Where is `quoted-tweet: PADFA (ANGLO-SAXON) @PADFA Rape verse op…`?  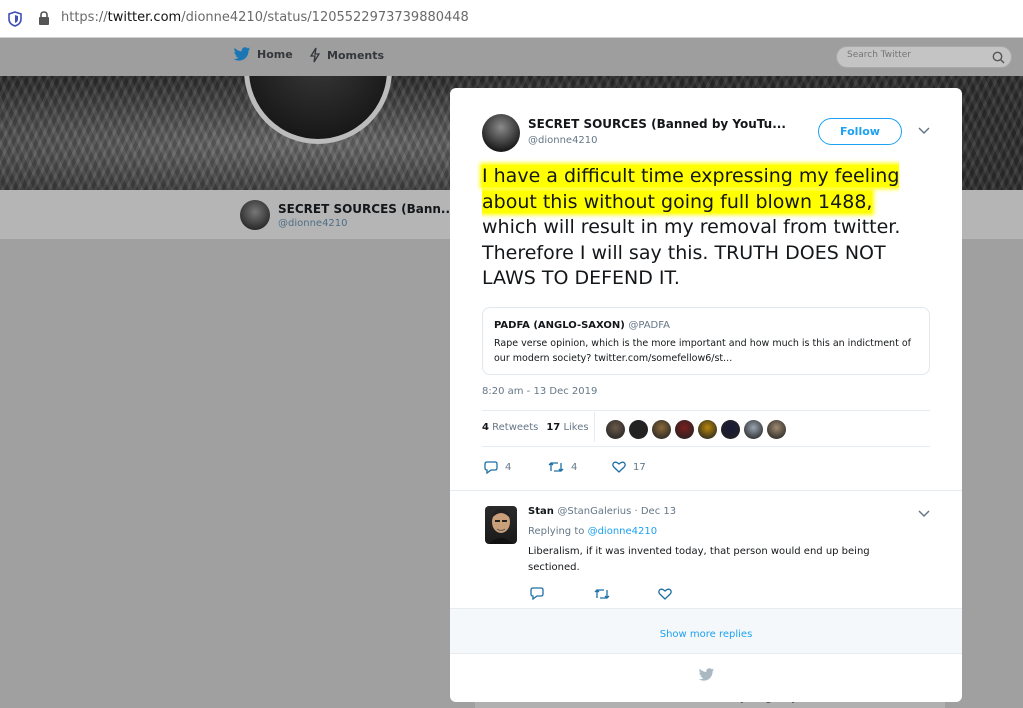 quoted-tweet: PADFA (ANGLO-SAXON) @PADFA Rape verse op… is located at coordinates (706, 341).